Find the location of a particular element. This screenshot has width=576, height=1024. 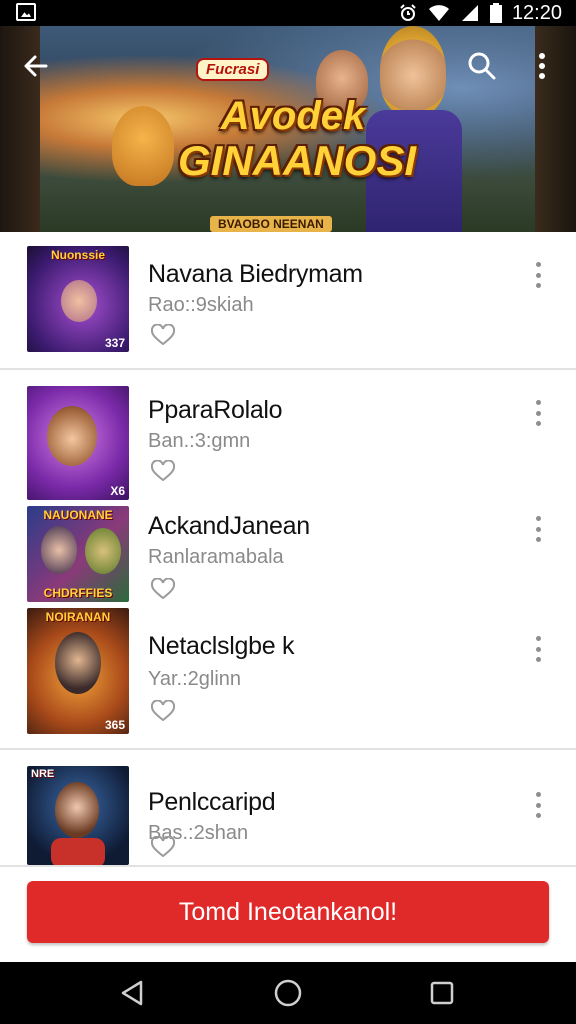

game-thumbnail: Nuonssie 337 is located at coordinates (78, 299).